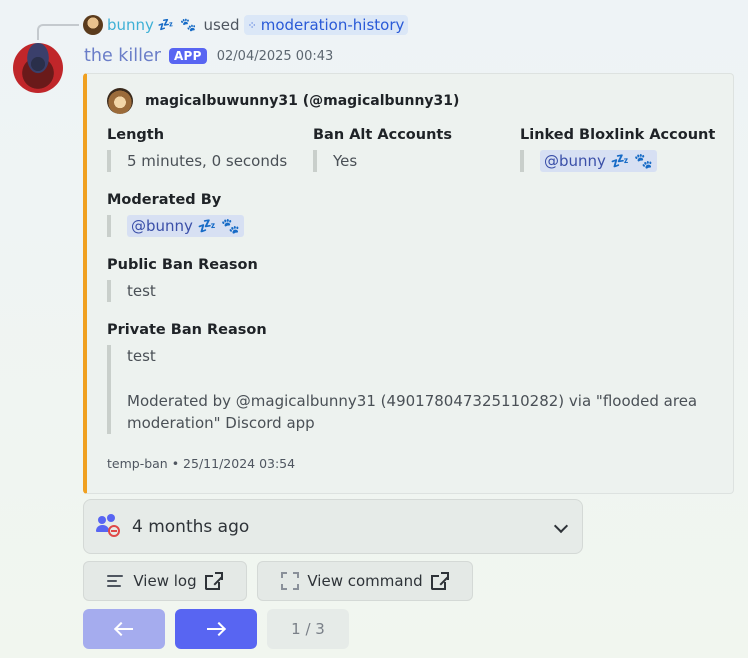  I want to click on private-reason-line: test, so click(141, 356).